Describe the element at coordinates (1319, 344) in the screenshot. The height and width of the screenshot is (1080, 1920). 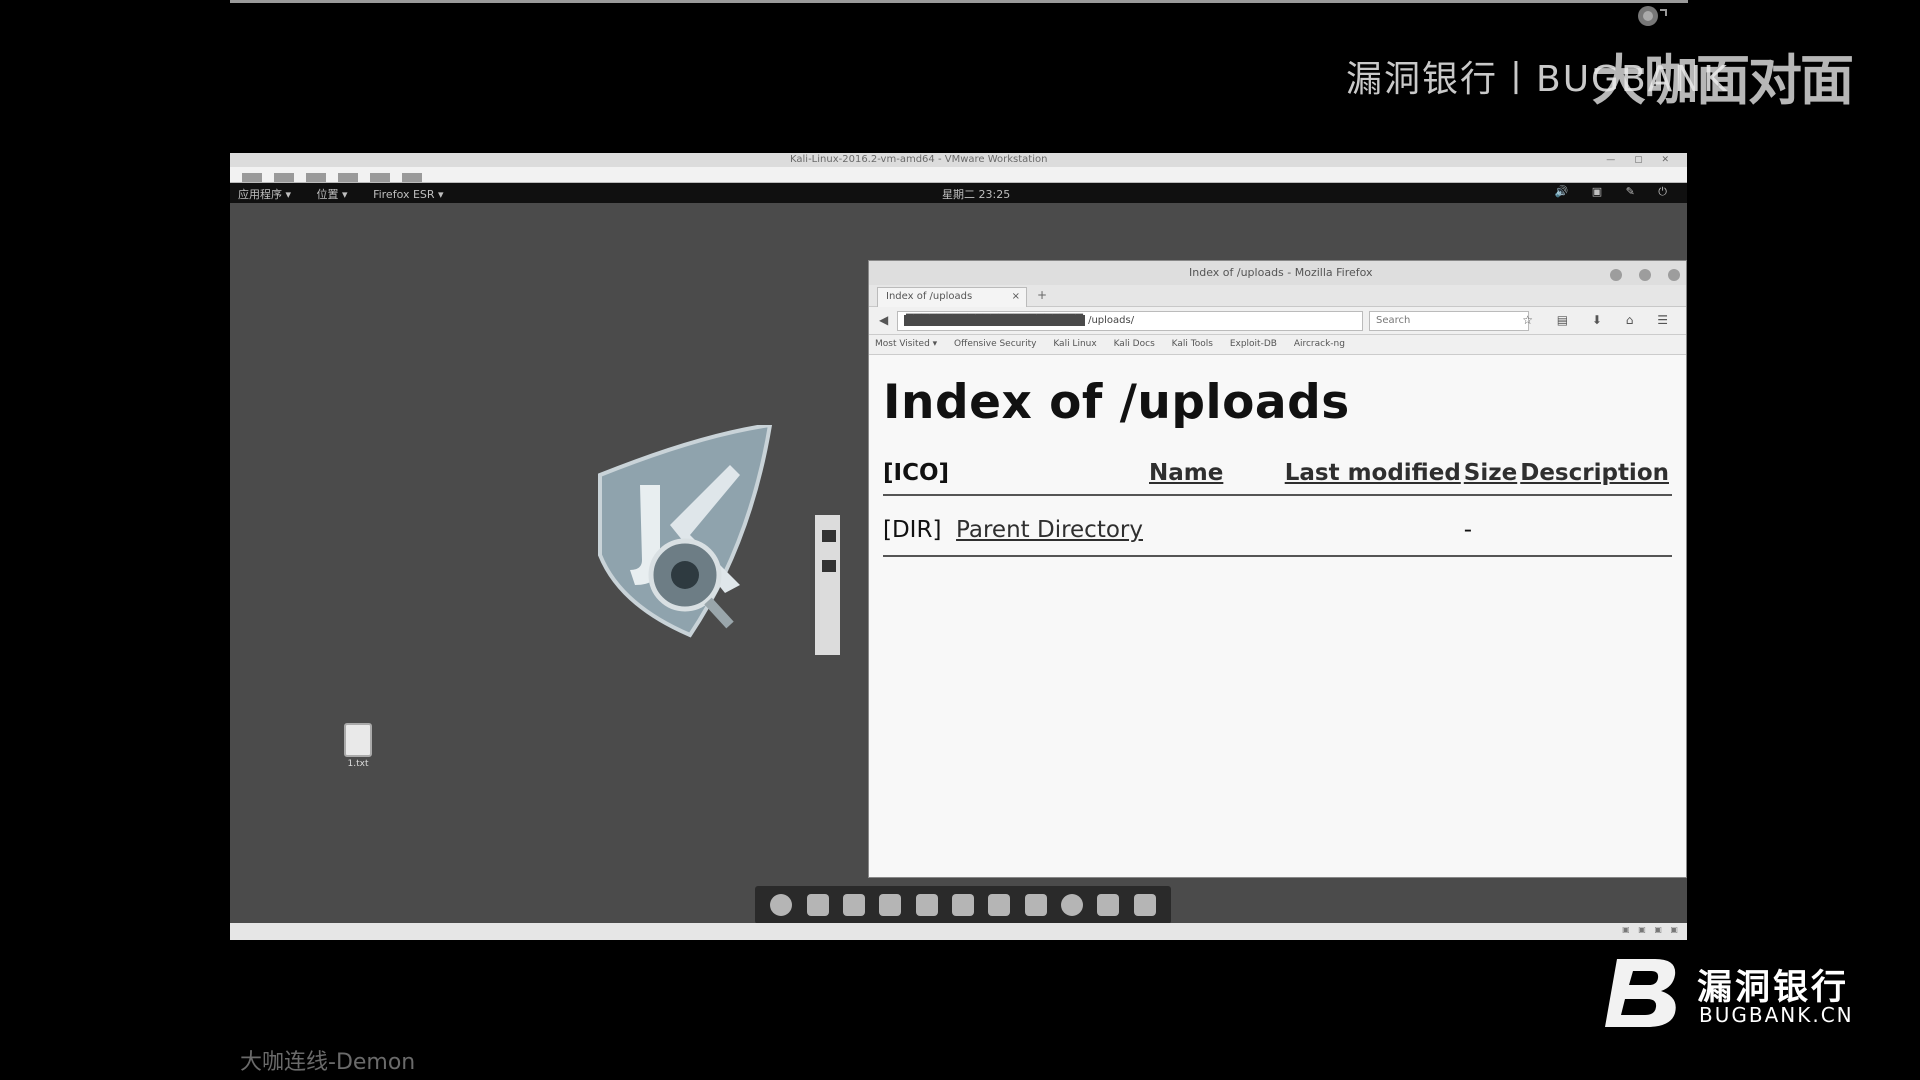
I see `bookmark-item: Aircrack-ng` at that location.